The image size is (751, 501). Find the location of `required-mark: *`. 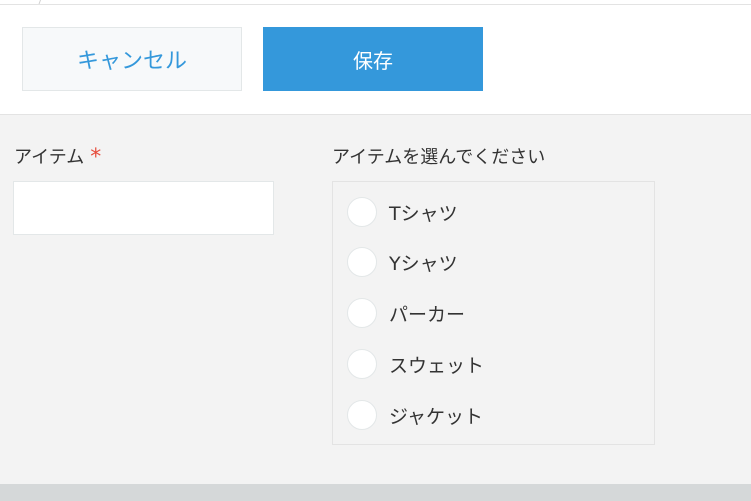

required-mark: * is located at coordinates (96, 157).